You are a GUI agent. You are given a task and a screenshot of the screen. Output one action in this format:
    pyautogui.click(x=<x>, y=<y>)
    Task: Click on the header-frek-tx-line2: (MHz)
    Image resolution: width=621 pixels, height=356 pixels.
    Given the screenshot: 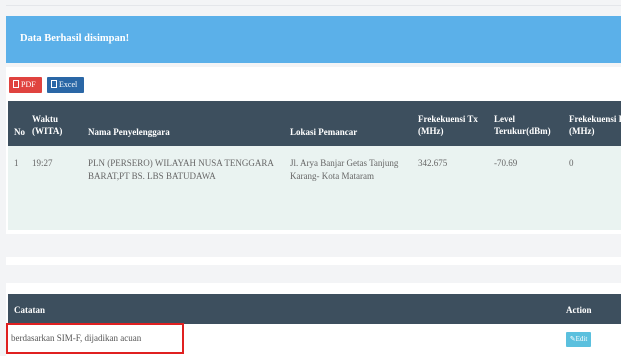 What is the action you would take?
    pyautogui.click(x=431, y=131)
    